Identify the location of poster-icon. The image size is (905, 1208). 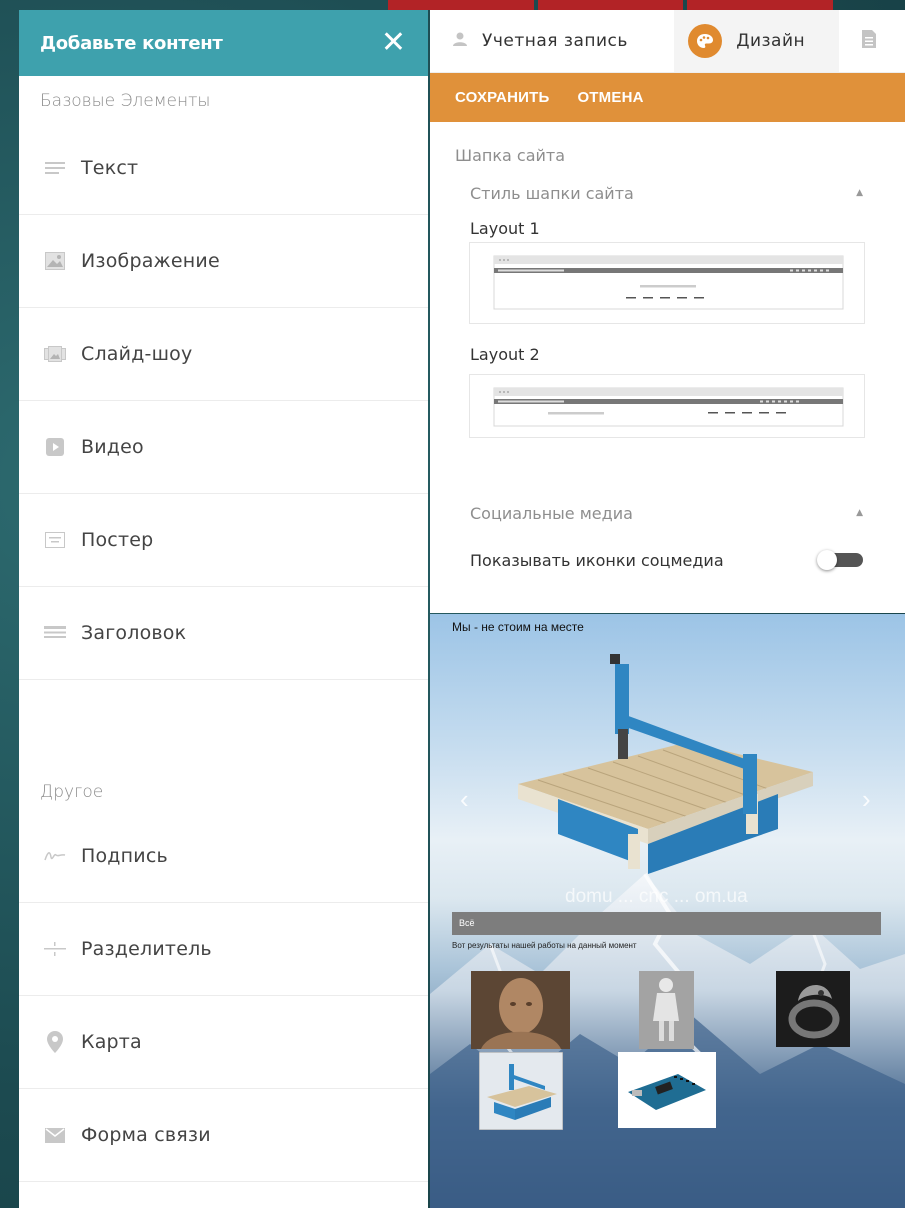
(55, 540).